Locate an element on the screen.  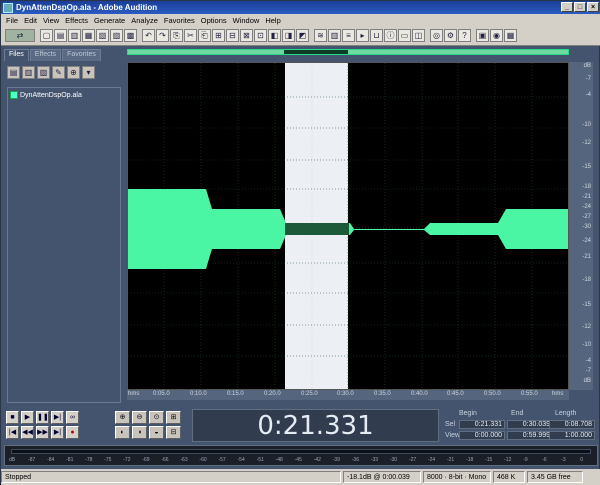
transport-controls: ■ ▶ ❚❚ ▶| ∞ |◀ ◀◀ ▶▶ ▶| ● is located at coordinates (58, 425).